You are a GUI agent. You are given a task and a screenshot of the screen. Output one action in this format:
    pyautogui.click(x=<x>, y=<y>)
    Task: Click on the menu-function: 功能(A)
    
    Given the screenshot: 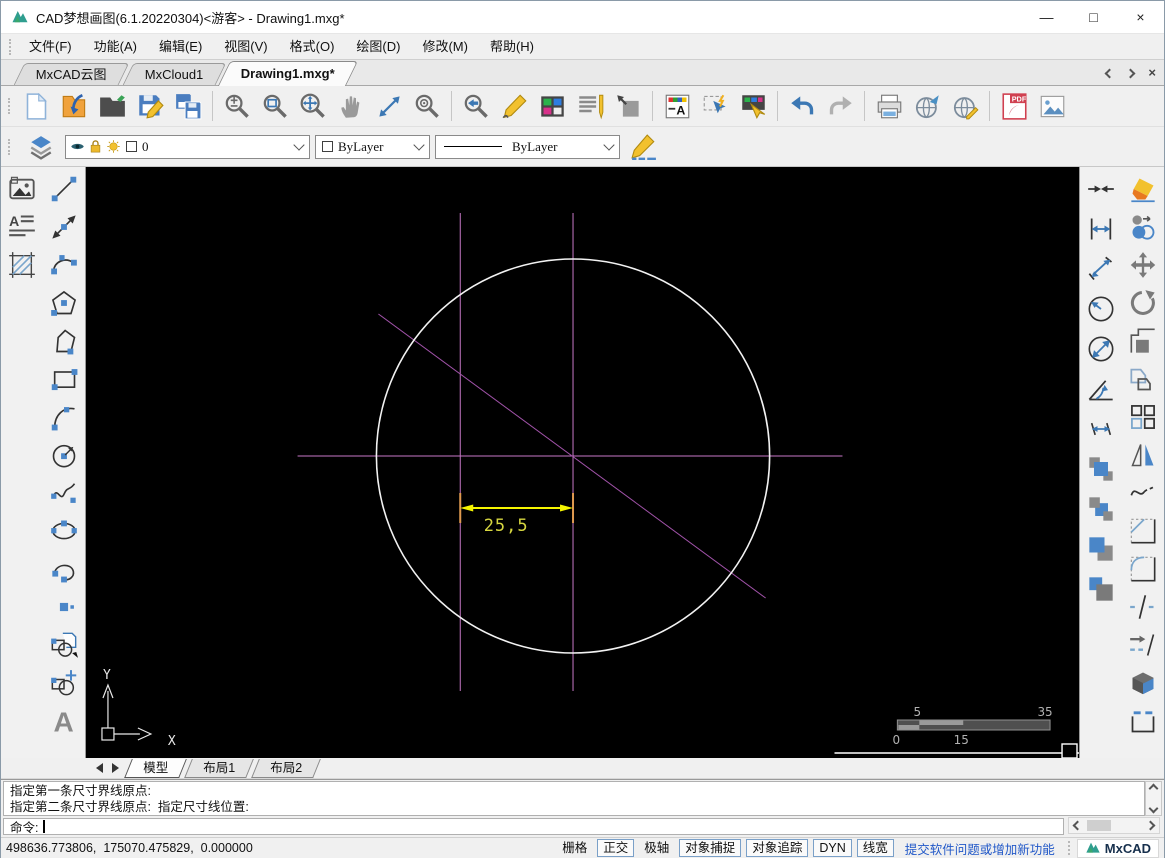 What is the action you would take?
    pyautogui.click(x=115, y=46)
    